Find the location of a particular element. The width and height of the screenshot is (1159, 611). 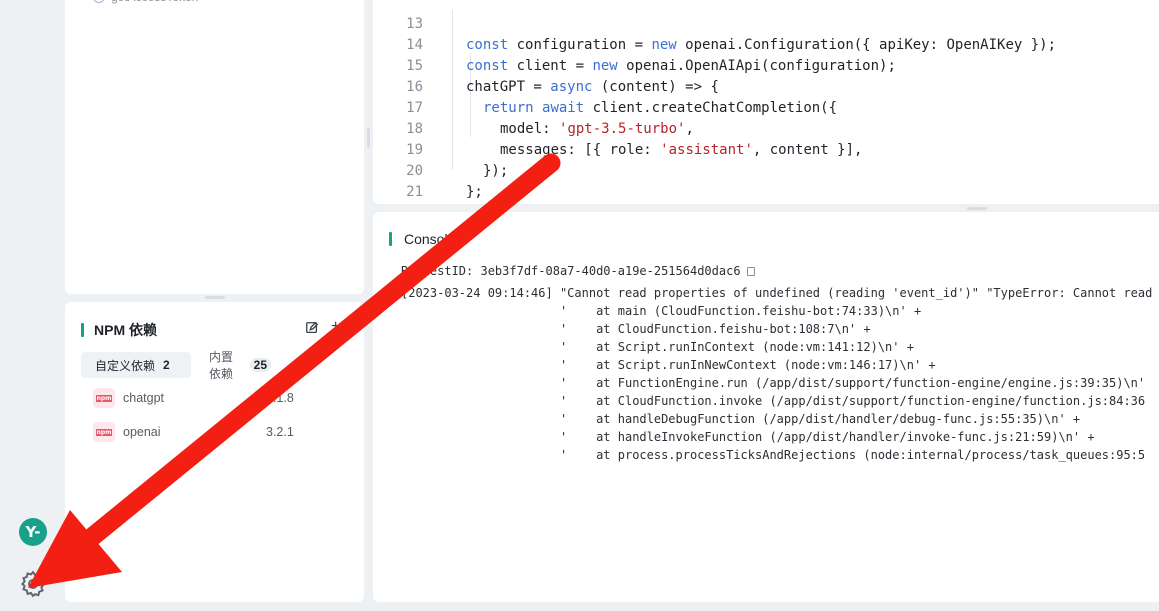

package-row: npm chatgpt 5.1.8 is located at coordinates (218, 398).